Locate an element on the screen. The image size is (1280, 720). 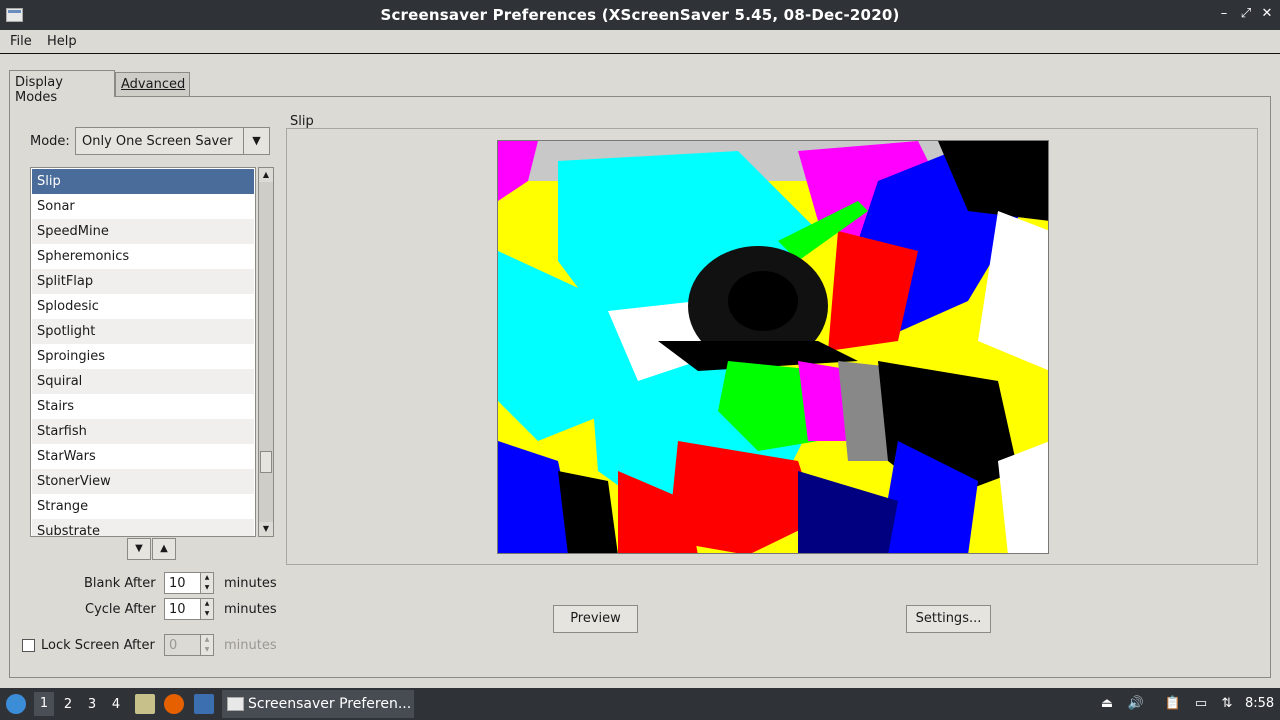
menu-file: File is located at coordinates (21, 41).